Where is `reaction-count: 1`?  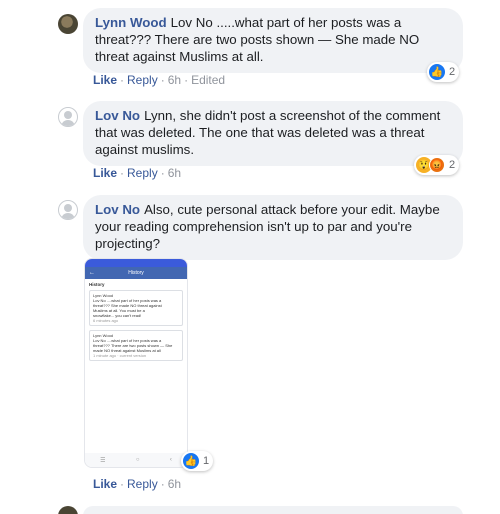 reaction-count: 1 is located at coordinates (206, 461).